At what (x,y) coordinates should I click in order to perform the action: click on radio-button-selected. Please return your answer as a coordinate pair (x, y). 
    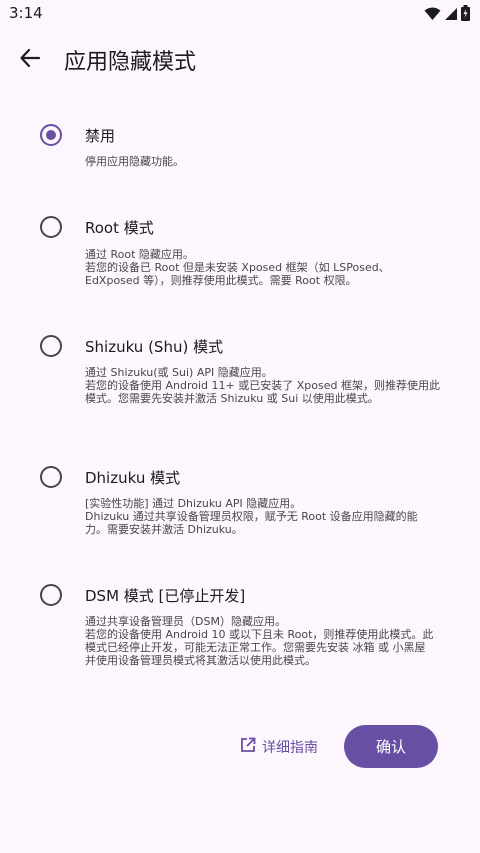
    Looking at the image, I should click on (51, 135).